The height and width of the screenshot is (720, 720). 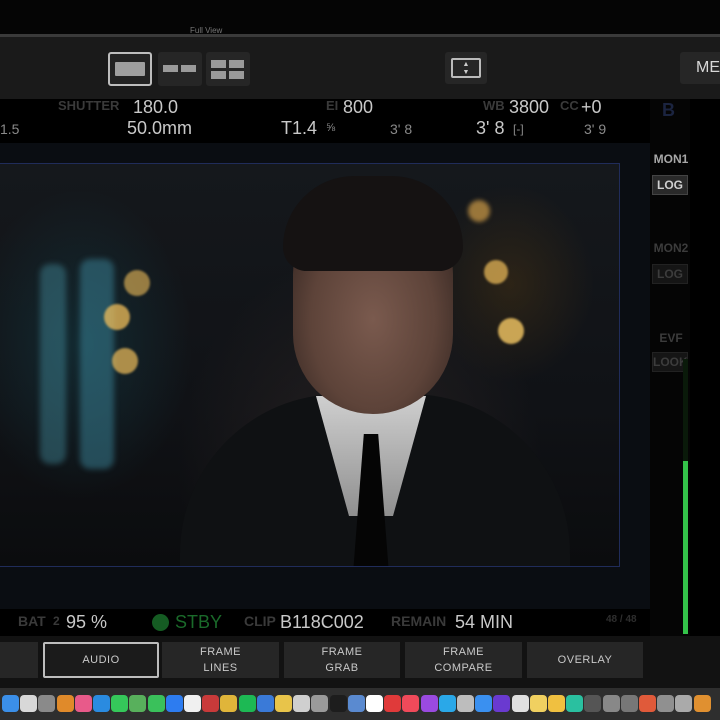 What do you see at coordinates (392, 703) in the screenshot?
I see `record-icon` at bounding box center [392, 703].